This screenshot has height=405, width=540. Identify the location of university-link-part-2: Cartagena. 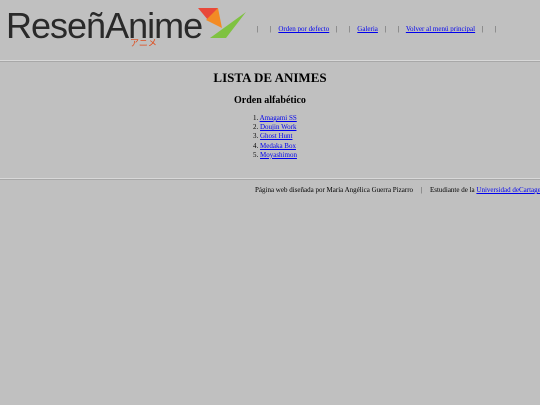
(529, 190).